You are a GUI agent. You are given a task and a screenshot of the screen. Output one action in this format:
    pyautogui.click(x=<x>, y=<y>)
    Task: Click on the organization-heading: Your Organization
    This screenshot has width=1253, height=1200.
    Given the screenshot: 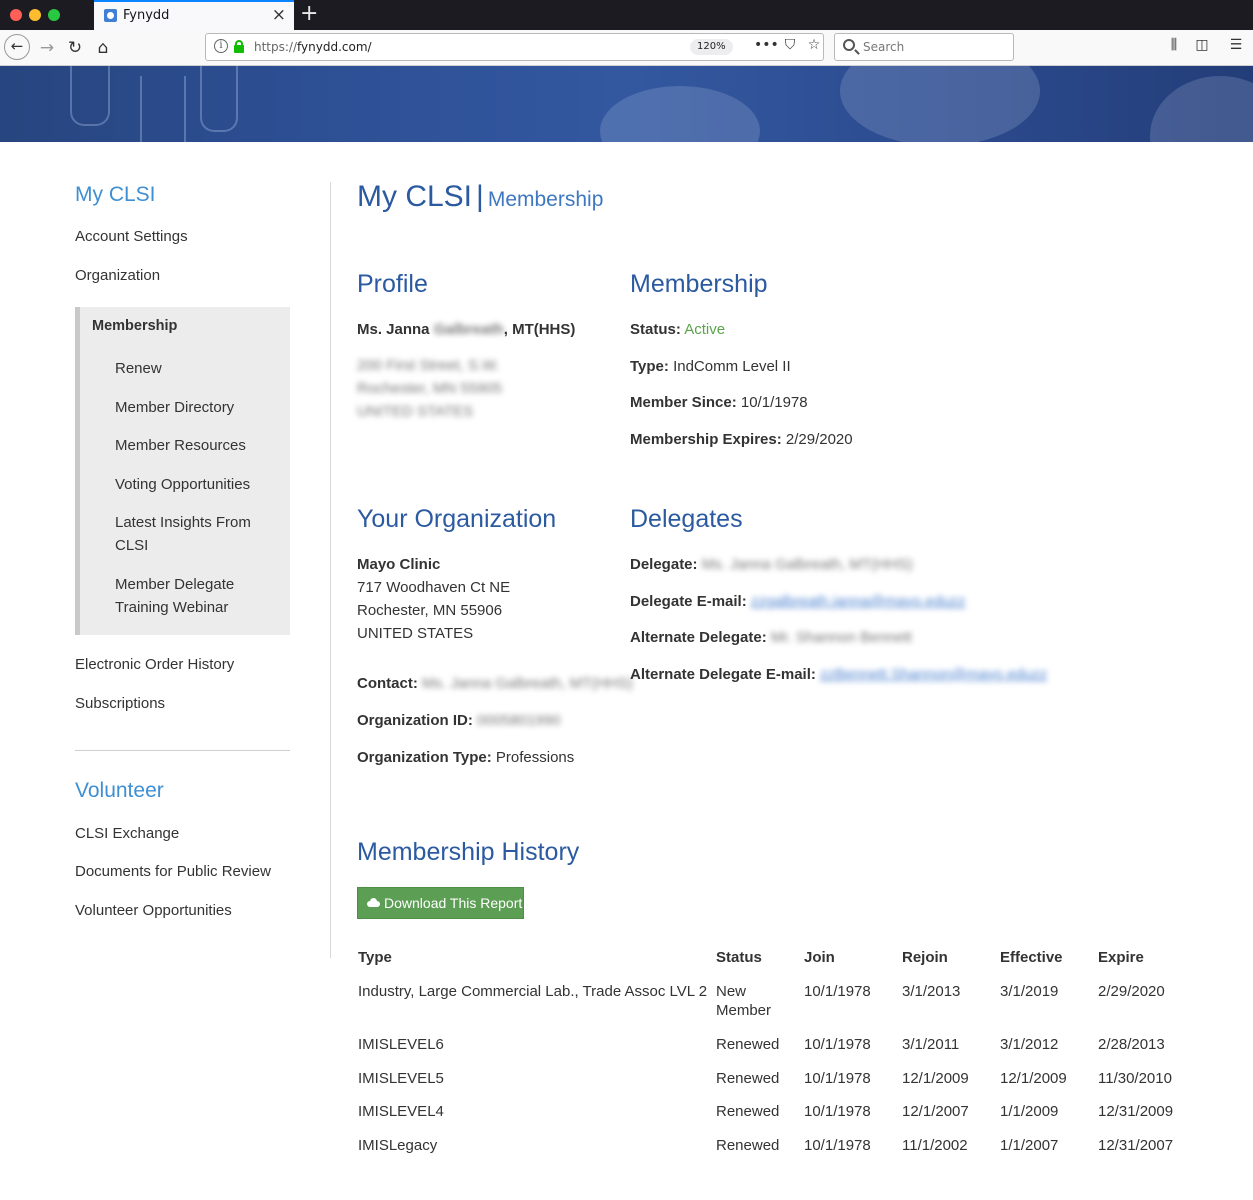 What is the action you would take?
    pyautogui.click(x=457, y=519)
    